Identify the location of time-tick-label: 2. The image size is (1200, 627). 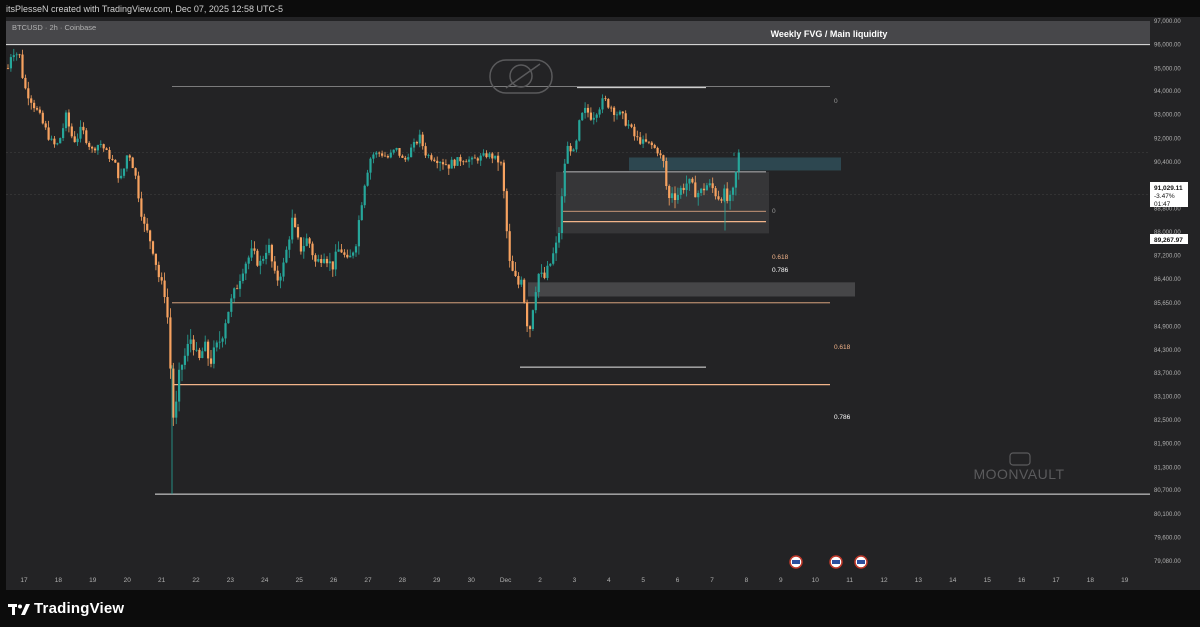
(540, 580).